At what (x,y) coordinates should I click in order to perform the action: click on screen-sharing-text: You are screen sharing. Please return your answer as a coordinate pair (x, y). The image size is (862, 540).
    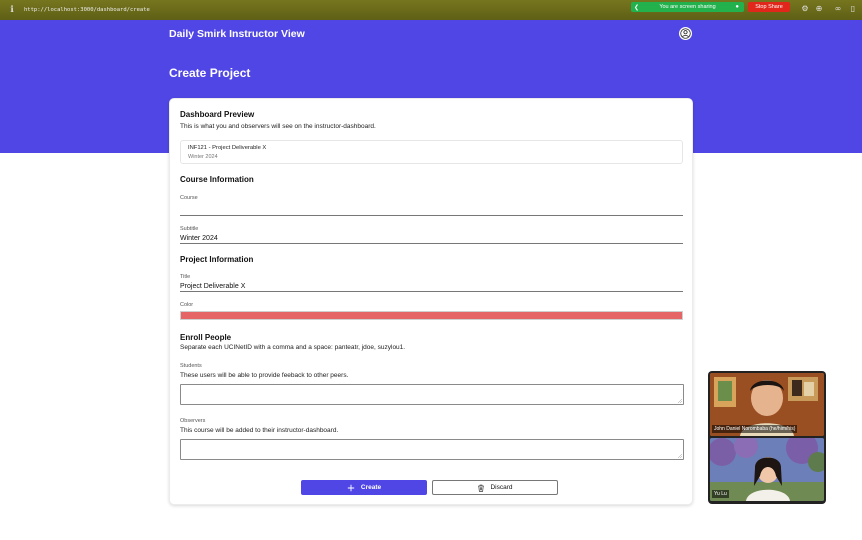
    Looking at the image, I should click on (687, 7).